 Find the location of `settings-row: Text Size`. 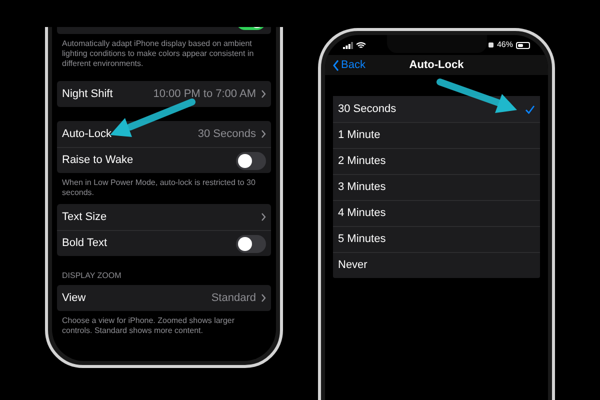

settings-row: Text Size is located at coordinates (164, 217).